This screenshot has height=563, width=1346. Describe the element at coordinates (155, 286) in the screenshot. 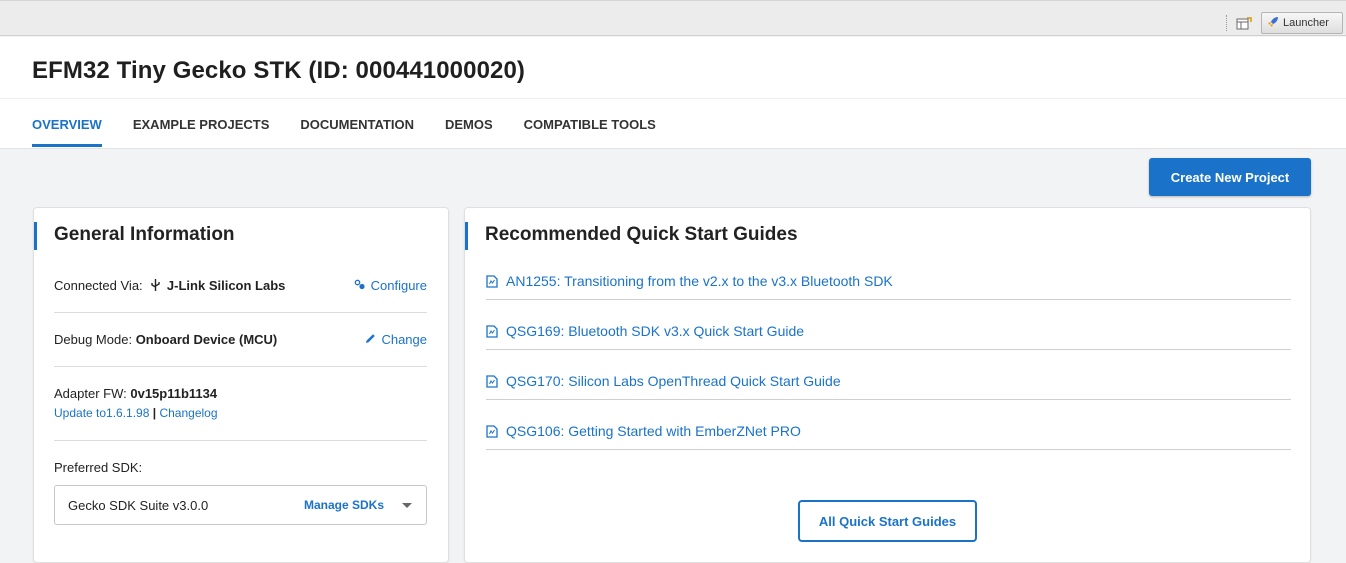

I see `usb-icon` at that location.